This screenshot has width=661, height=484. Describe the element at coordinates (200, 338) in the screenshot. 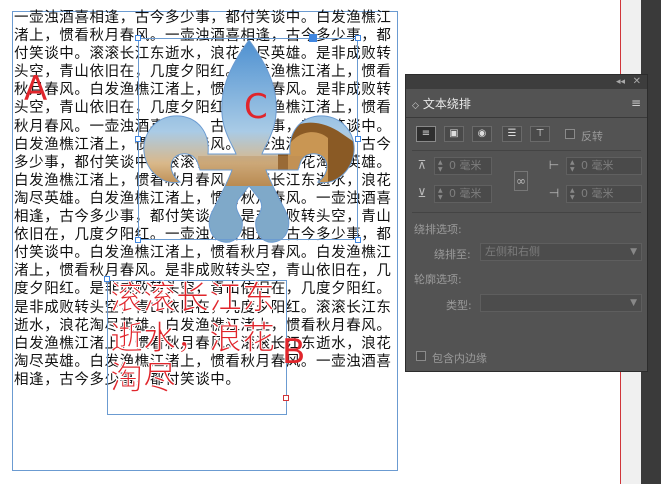

I see `path-text: 滚滚长江东逝水，浪花淘尽` at that location.